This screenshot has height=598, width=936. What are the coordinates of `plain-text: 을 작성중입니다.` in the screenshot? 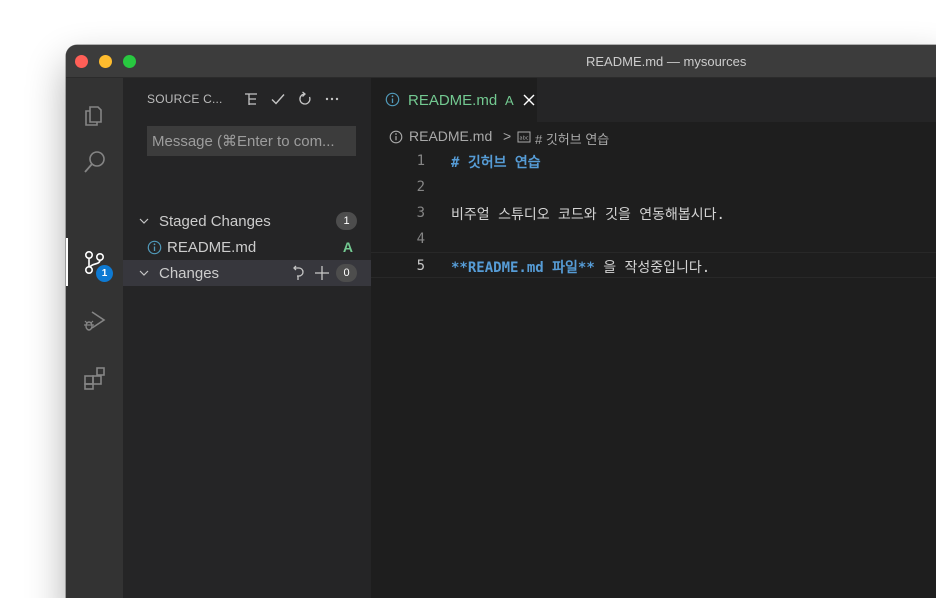 It's located at (652, 268).